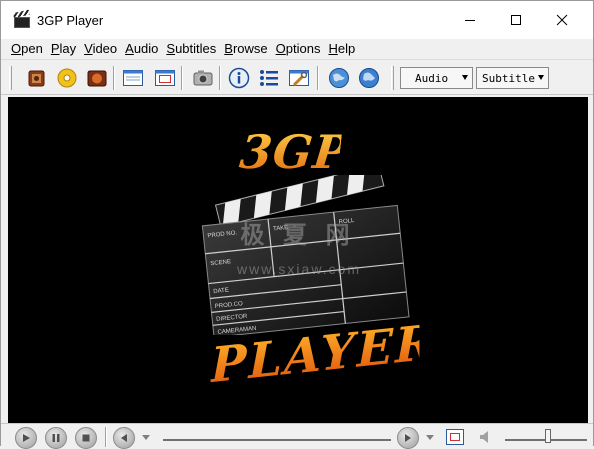 Image resolution: width=594 pixels, height=449 pixels. What do you see at coordinates (63, 49) in the screenshot?
I see `menu-play: Play` at bounding box center [63, 49].